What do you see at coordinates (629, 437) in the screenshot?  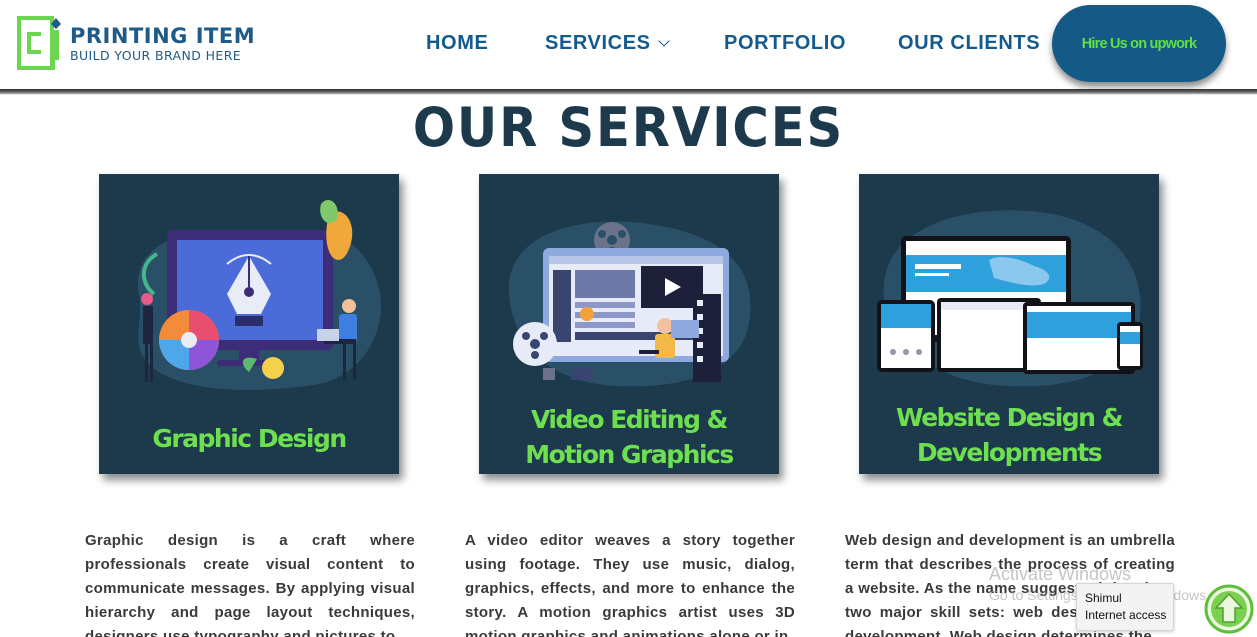 I see `card-label: Video Editing & Motion Graphics` at bounding box center [629, 437].